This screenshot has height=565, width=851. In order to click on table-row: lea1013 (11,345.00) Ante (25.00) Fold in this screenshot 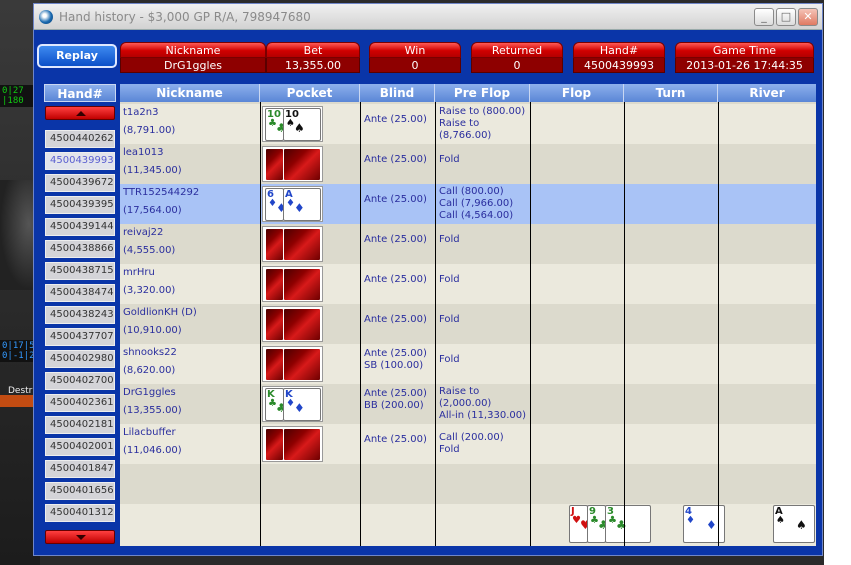, I will do `click(468, 164)`.